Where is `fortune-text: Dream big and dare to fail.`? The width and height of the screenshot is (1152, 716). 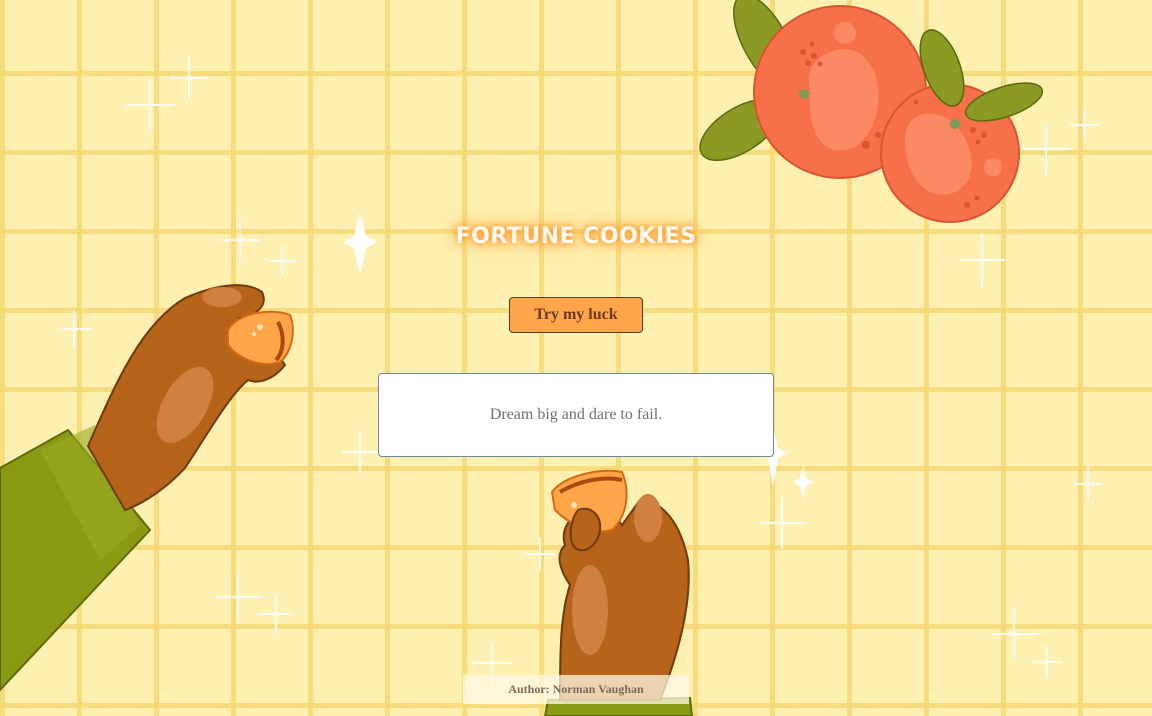 fortune-text: Dream big and dare to fail. is located at coordinates (576, 414).